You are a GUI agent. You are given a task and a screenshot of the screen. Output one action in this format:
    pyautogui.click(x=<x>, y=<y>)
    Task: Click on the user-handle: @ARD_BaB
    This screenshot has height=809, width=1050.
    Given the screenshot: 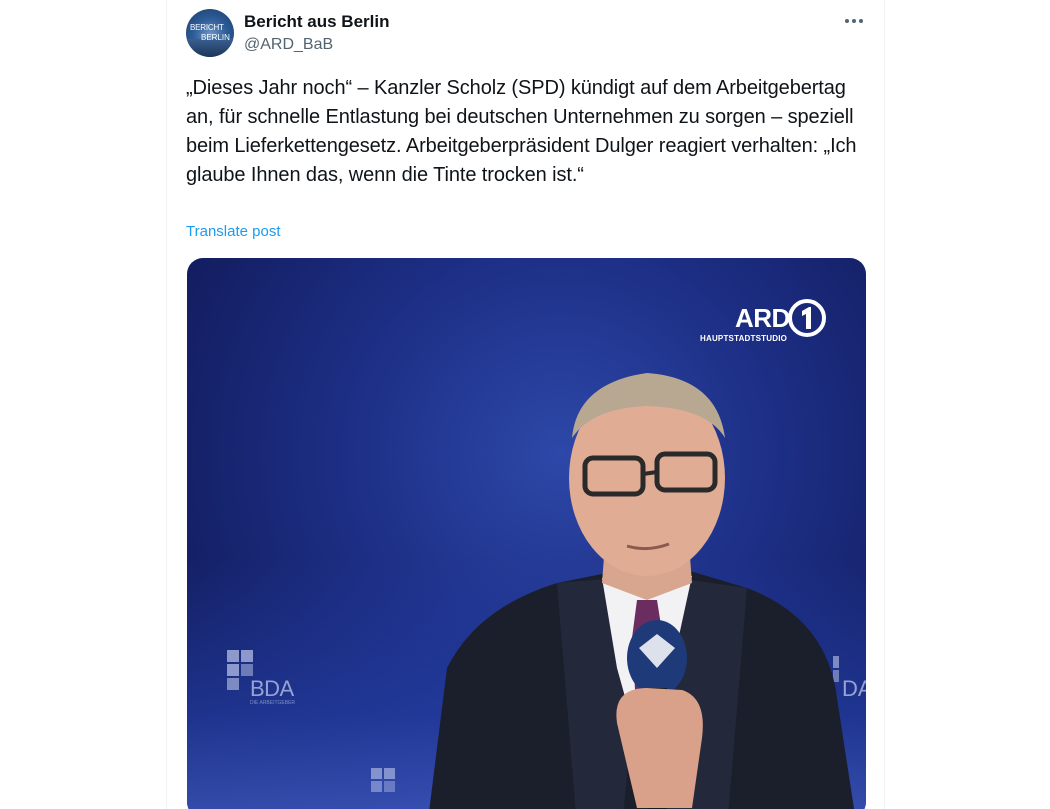 What is the action you would take?
    pyautogui.click(x=288, y=45)
    